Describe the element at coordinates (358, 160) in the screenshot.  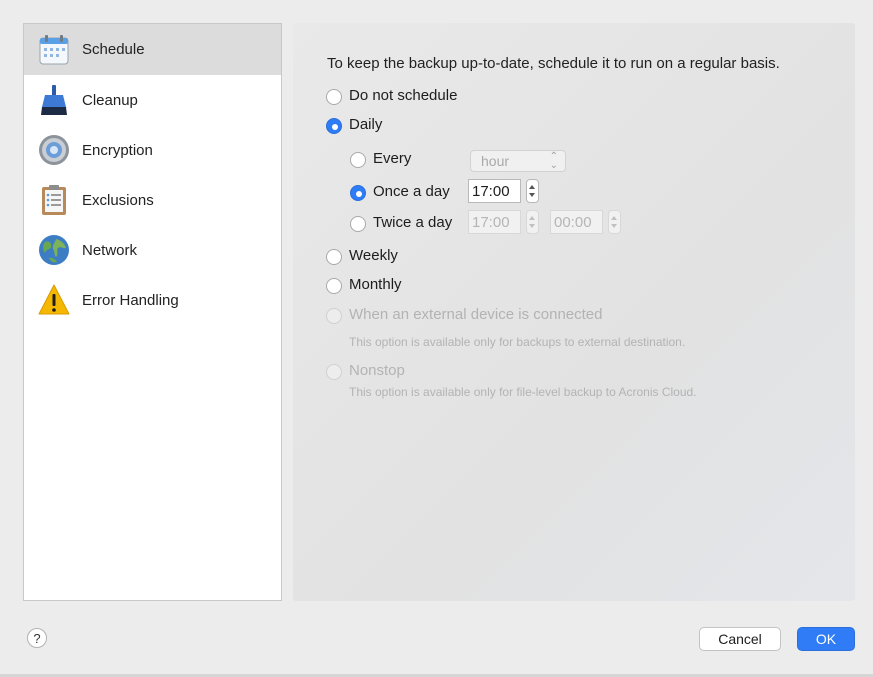
I see `every-radio` at that location.